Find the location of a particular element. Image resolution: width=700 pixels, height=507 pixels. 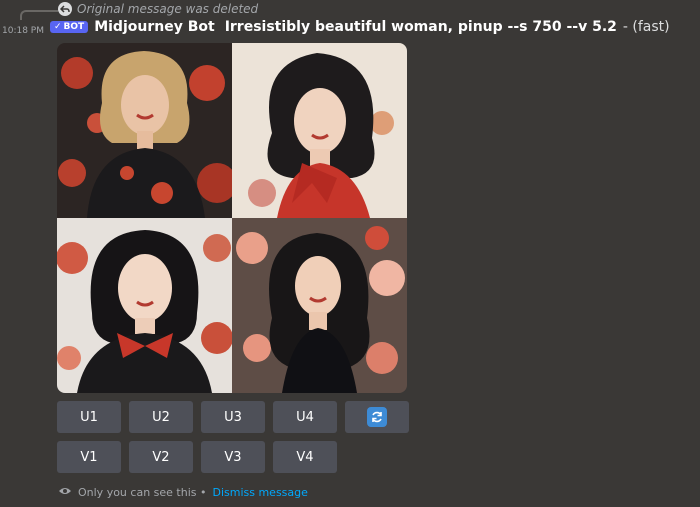

upscale-row: U1 U2 U3 U4 is located at coordinates (233, 417).